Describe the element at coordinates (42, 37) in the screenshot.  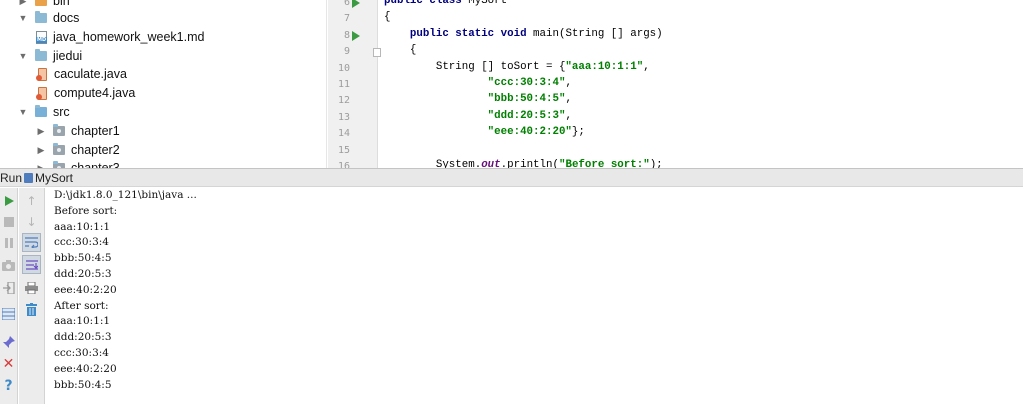
I see `markdown-file-icon` at that location.